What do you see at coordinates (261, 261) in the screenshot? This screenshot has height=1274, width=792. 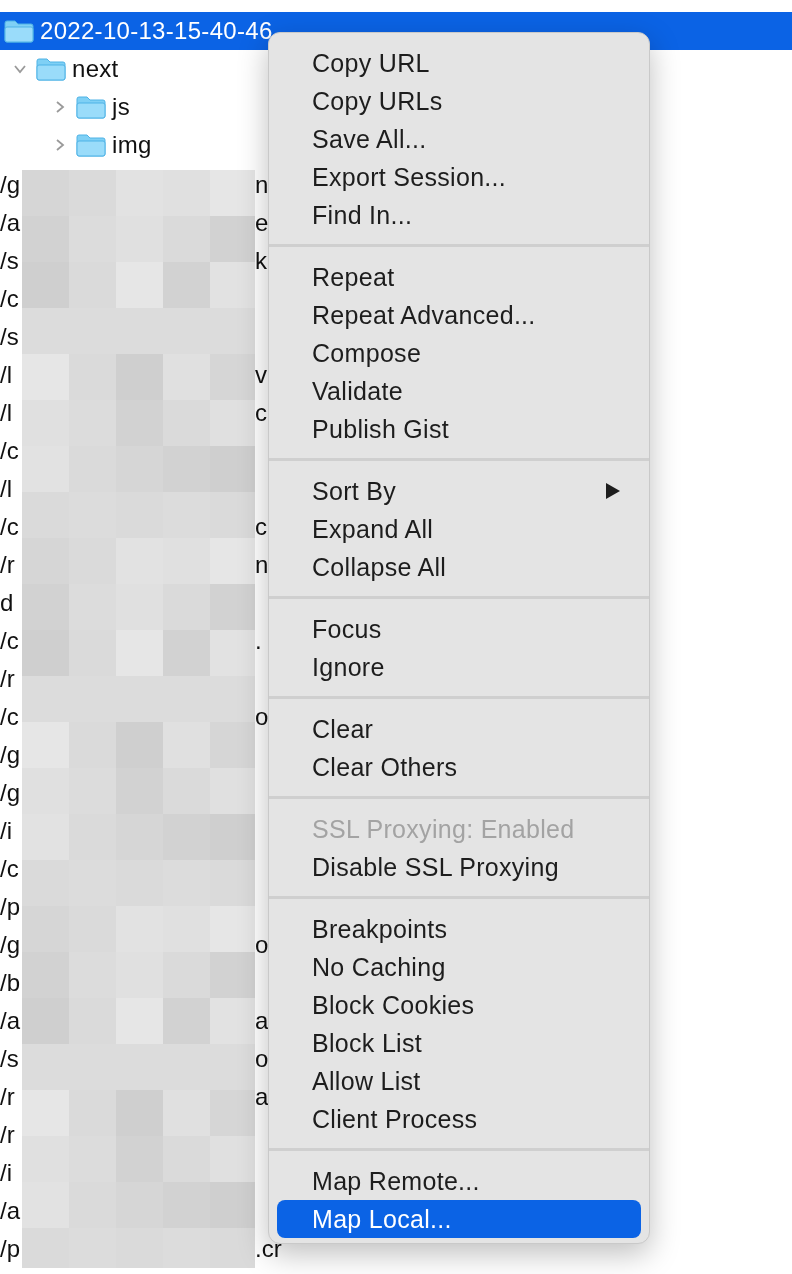 I see `url-fragment: k` at bounding box center [261, 261].